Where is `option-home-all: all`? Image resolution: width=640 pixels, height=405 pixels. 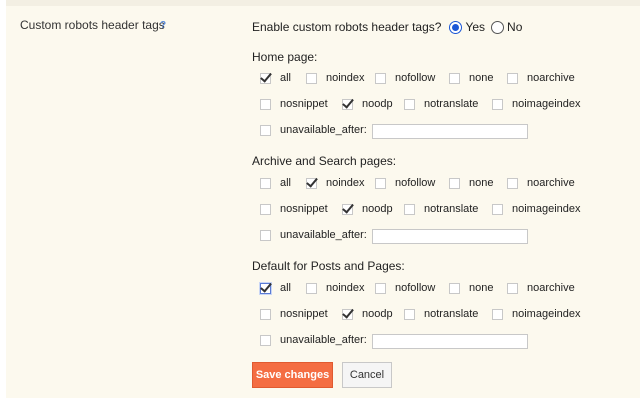 option-home-all: all is located at coordinates (275, 78).